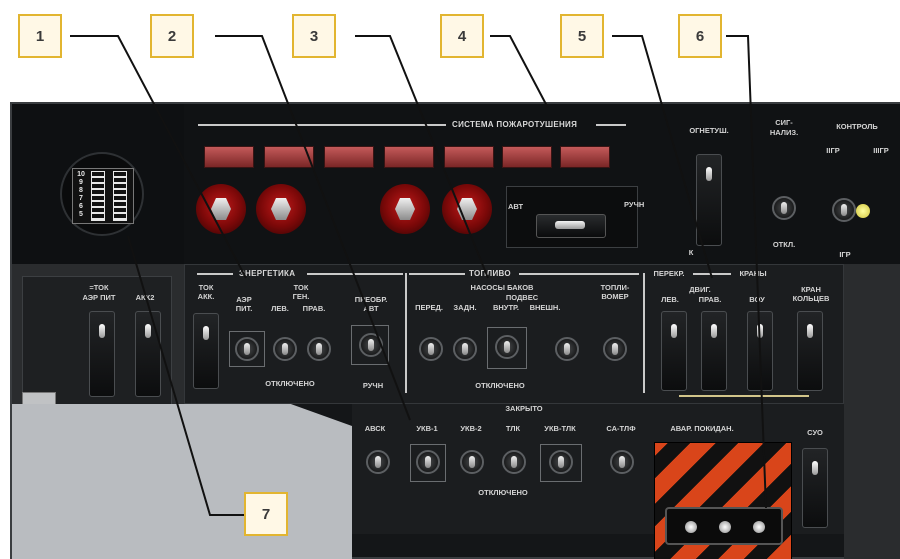  I want to click on callout-5: 5, so click(582, 36).